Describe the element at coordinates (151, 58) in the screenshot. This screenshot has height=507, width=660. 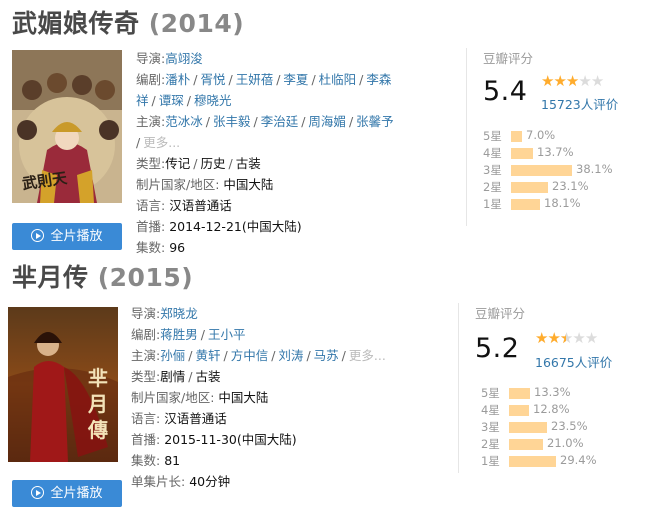
I see `director-label: 导演:` at that location.